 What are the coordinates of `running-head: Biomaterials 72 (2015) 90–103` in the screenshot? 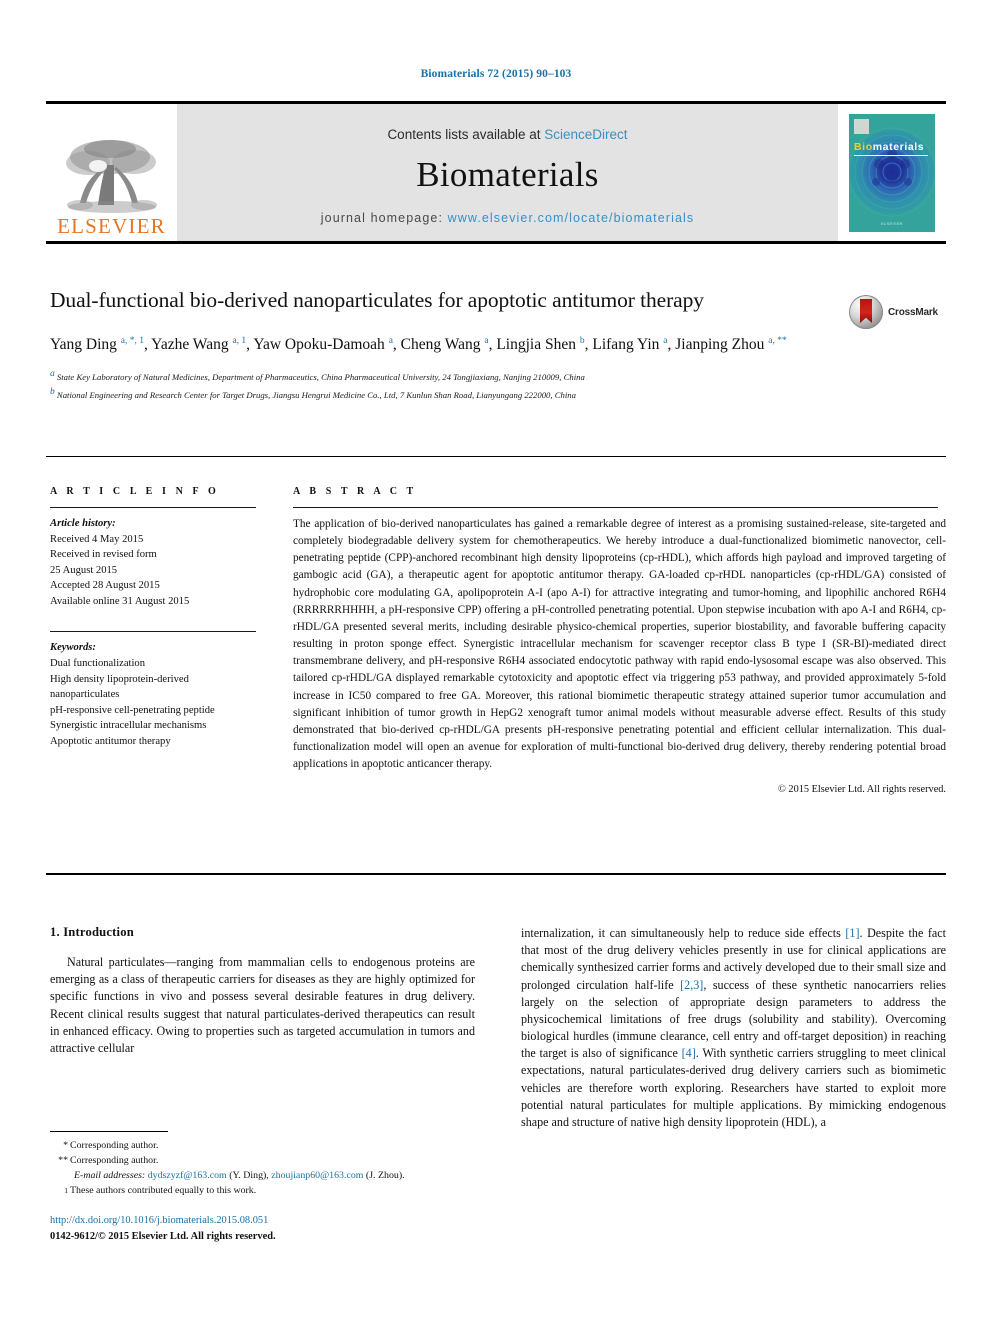 It's located at (496, 74).